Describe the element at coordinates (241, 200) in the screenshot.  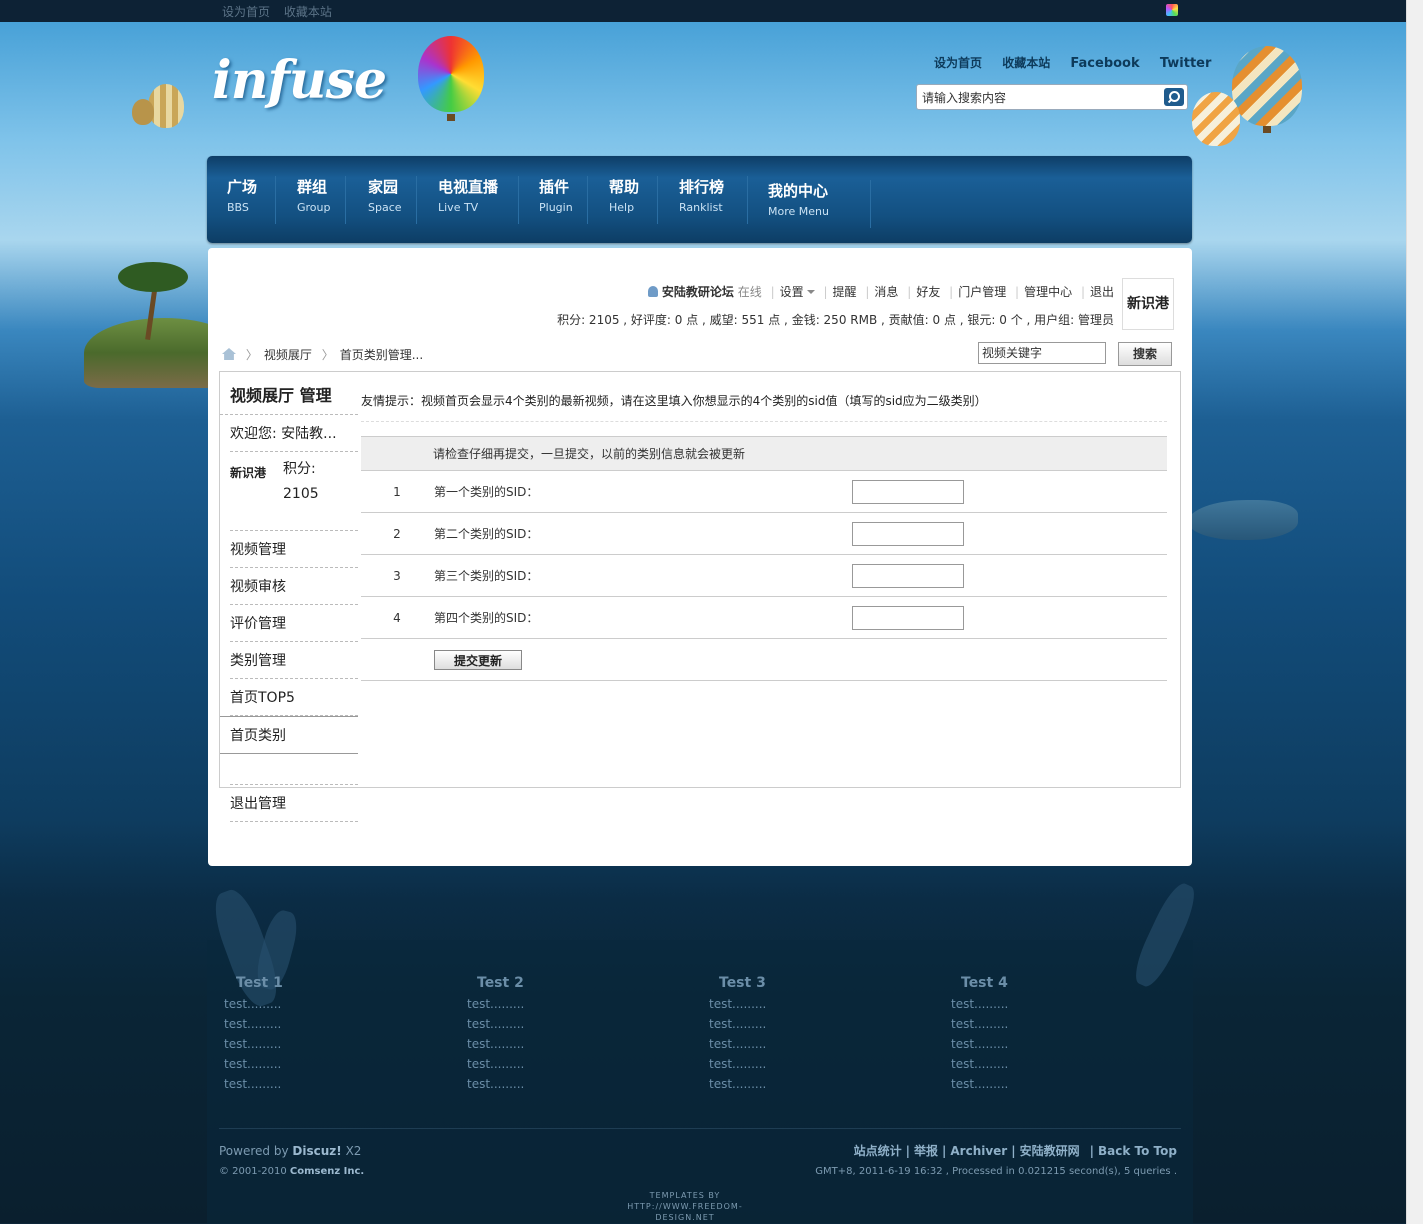
I see `nav-item-bbs: 广场 BBS` at that location.